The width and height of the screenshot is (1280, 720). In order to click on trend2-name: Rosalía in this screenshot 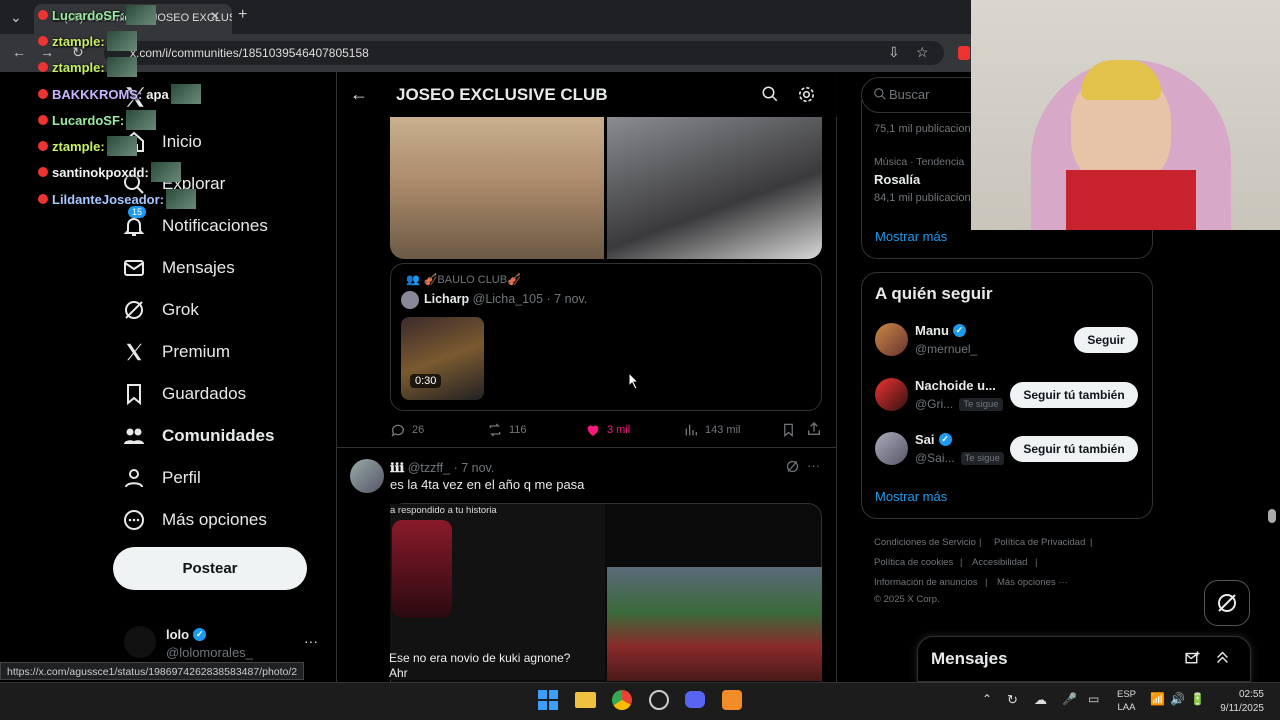, I will do `click(897, 179)`.